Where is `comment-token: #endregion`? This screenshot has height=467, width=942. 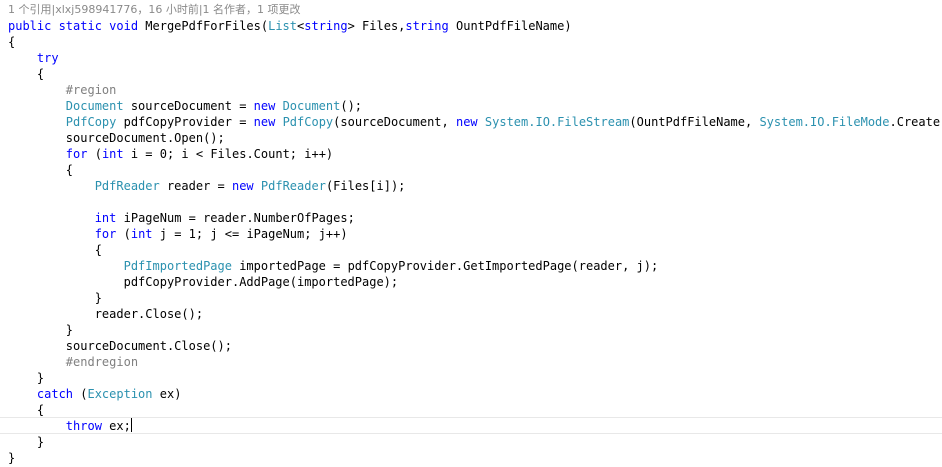 comment-token: #endregion is located at coordinates (73, 362).